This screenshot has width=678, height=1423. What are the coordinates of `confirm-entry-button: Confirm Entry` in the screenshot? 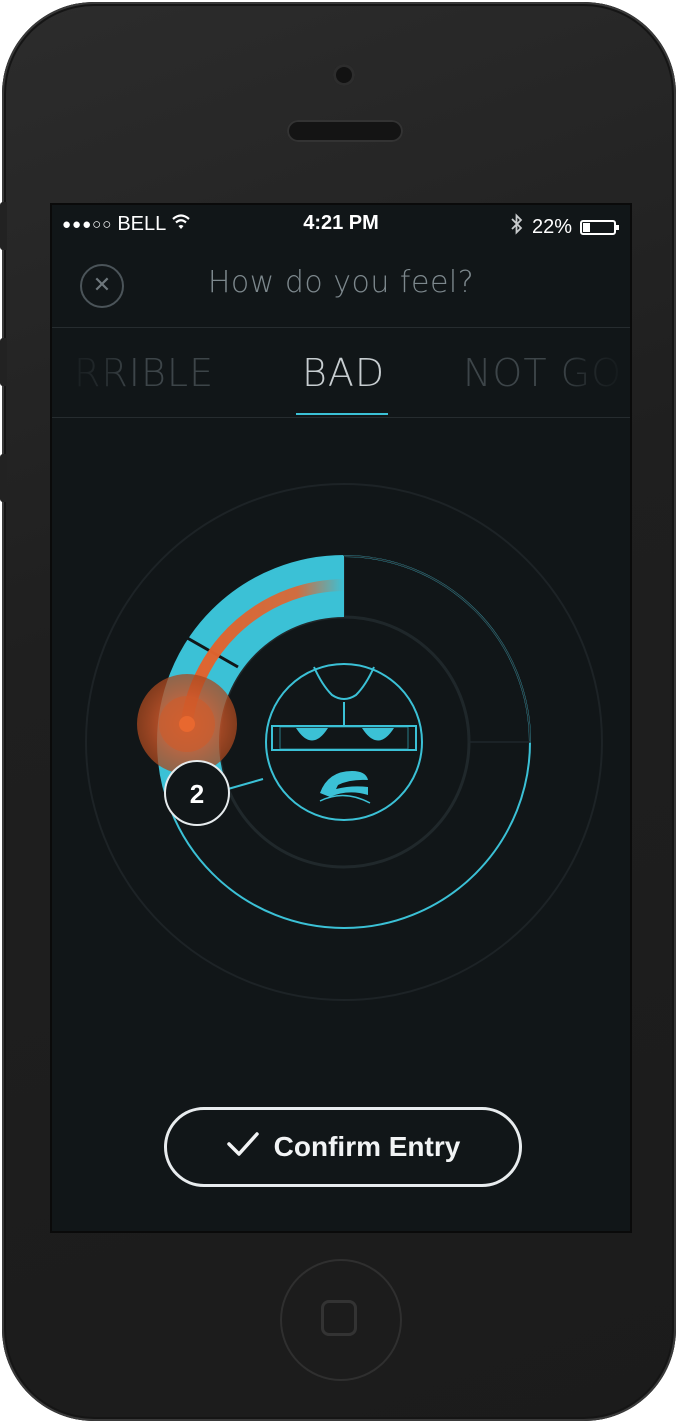 It's located at (343, 1147).